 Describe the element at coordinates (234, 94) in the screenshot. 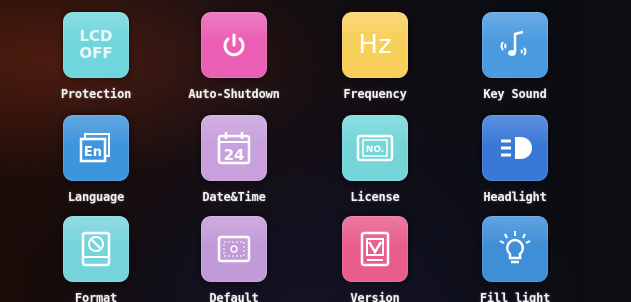

I see `menu-item-label: Auto-Shutdown` at that location.